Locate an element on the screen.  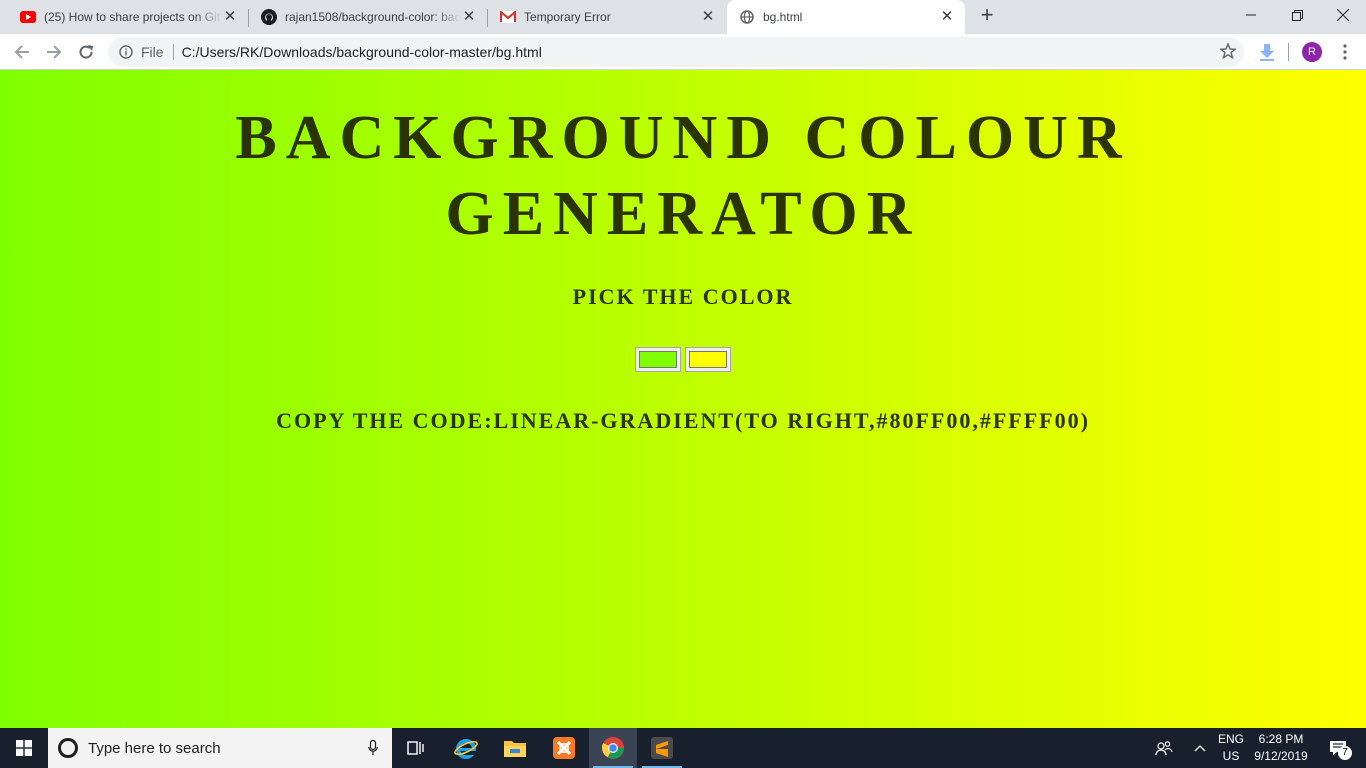
people-button is located at coordinates (1164, 748).